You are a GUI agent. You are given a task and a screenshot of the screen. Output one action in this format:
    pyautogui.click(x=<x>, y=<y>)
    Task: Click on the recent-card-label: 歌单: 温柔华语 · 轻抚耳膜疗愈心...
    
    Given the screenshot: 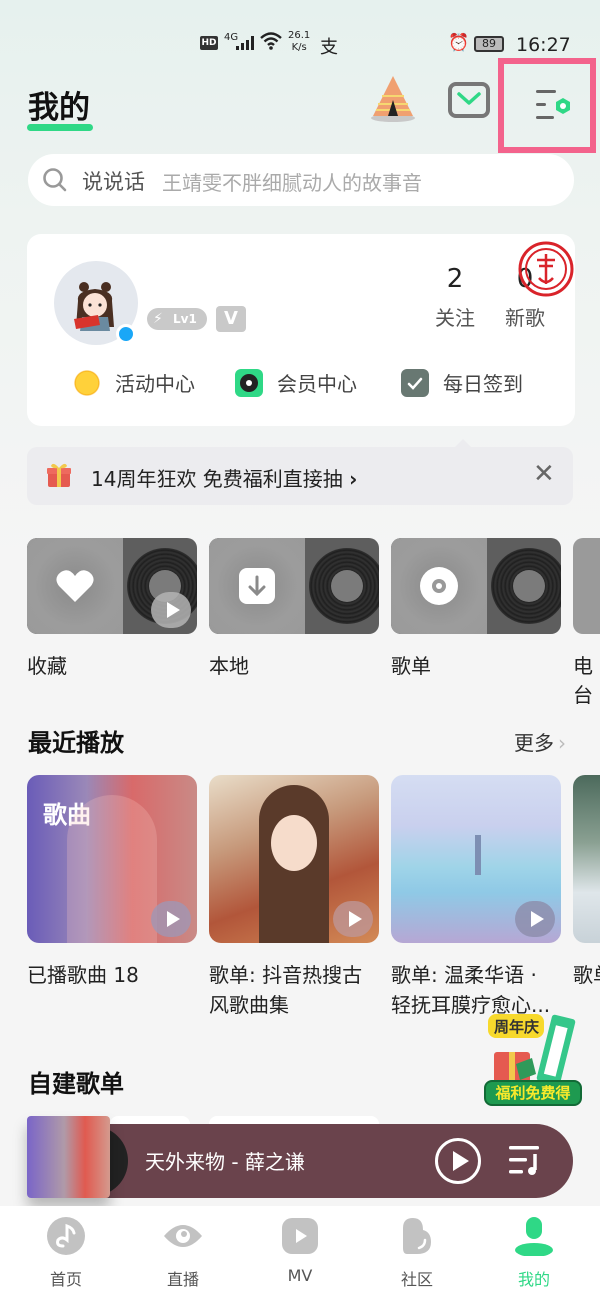 What is the action you would take?
    pyautogui.click(x=471, y=990)
    